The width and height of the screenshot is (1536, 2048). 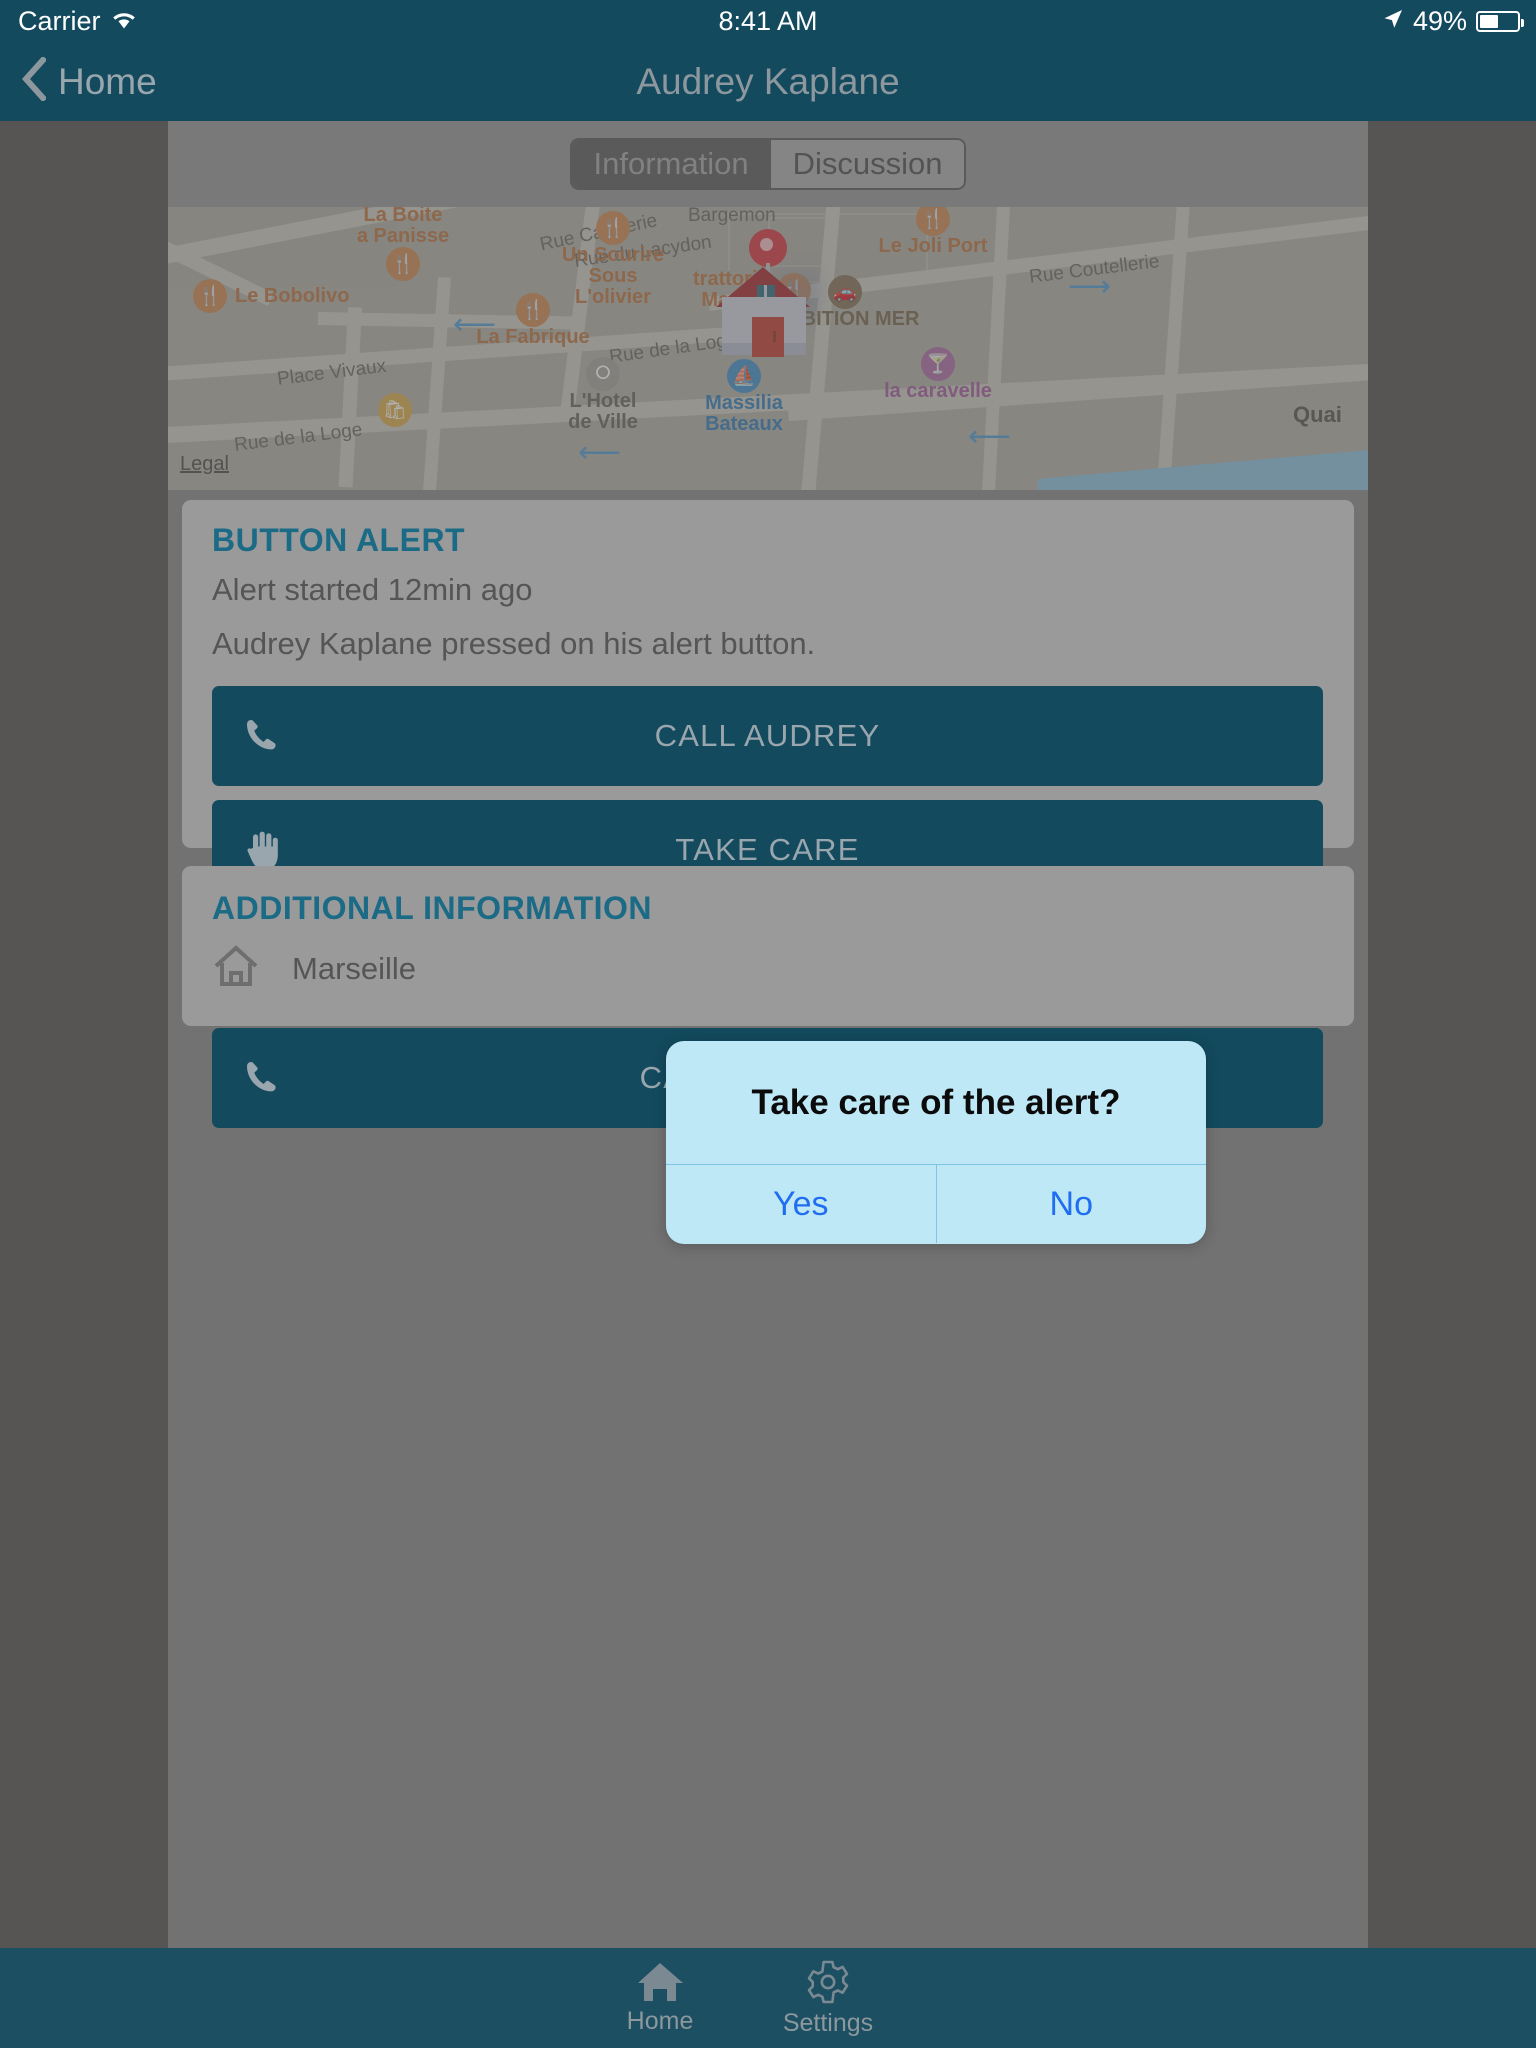 I want to click on map-poi-label: Massilia Bateaux, so click(x=744, y=413).